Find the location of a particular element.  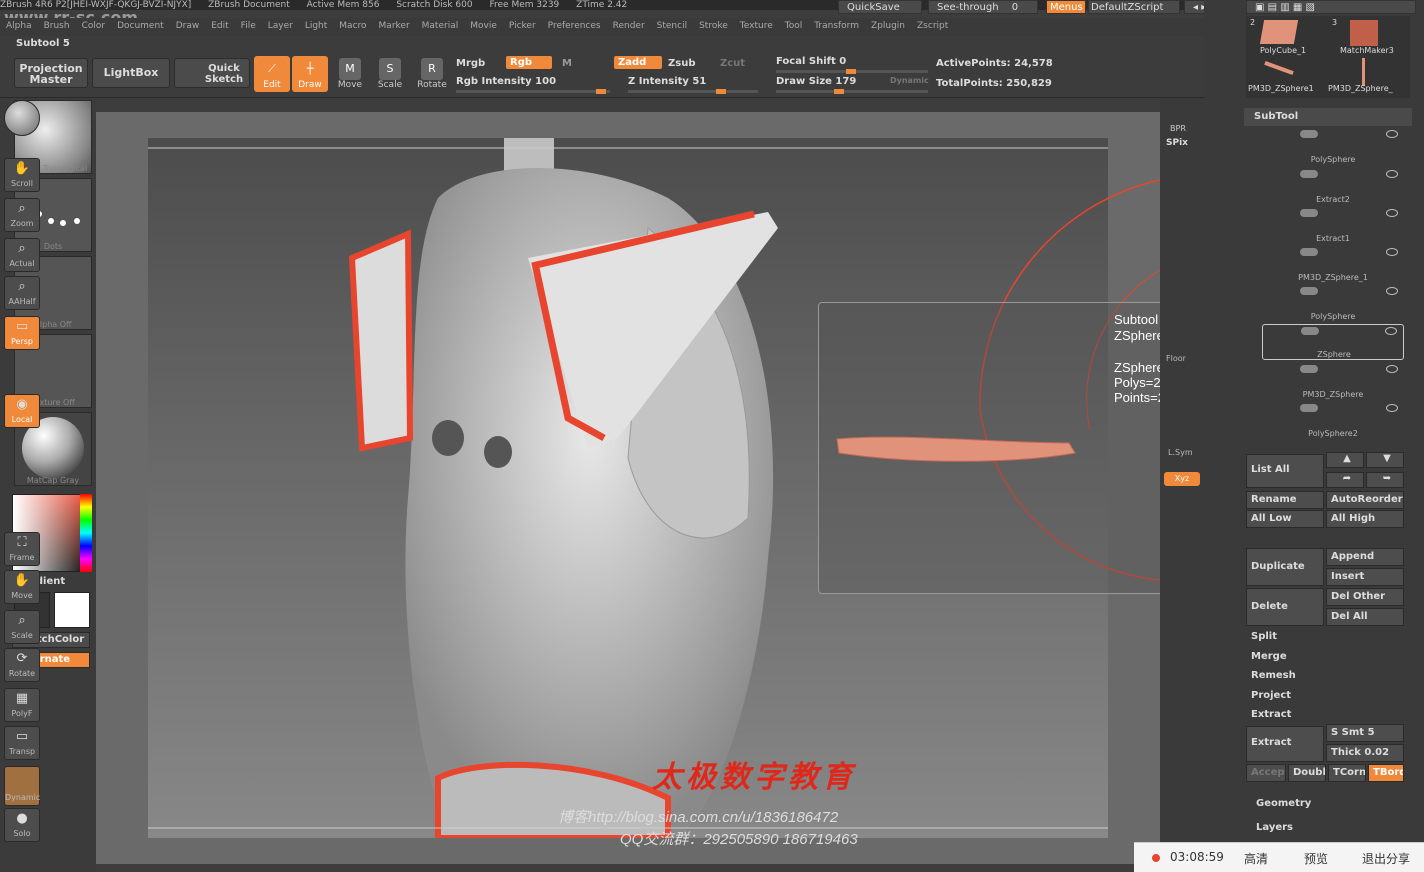

default-zscript-button: DefaultZScript is located at coordinates (1134, 7).